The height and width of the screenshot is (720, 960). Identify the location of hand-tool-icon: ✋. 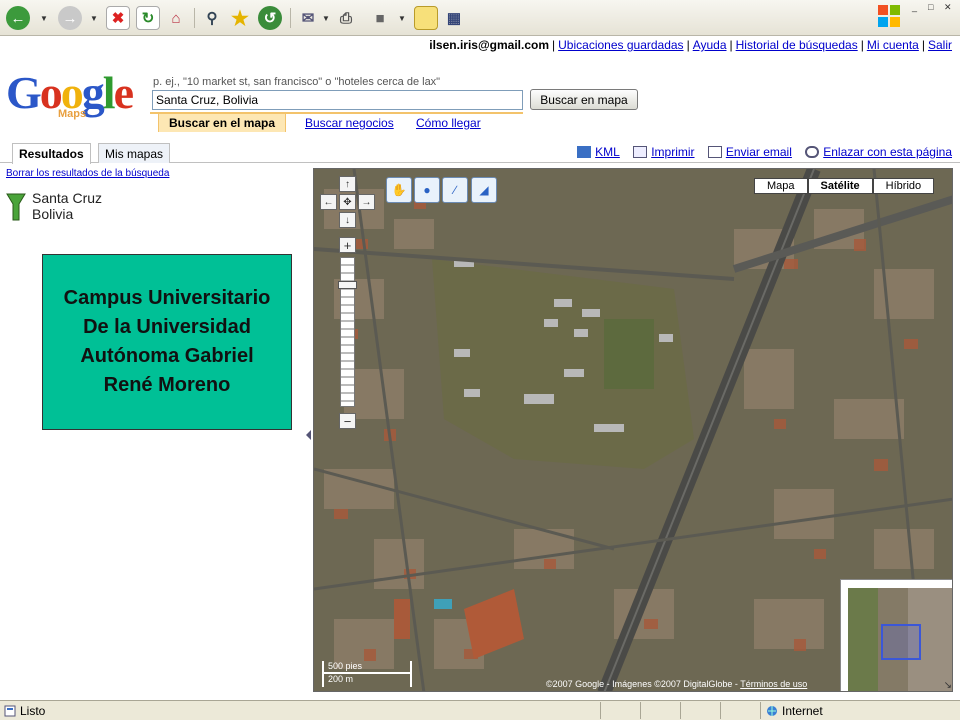
(399, 190).